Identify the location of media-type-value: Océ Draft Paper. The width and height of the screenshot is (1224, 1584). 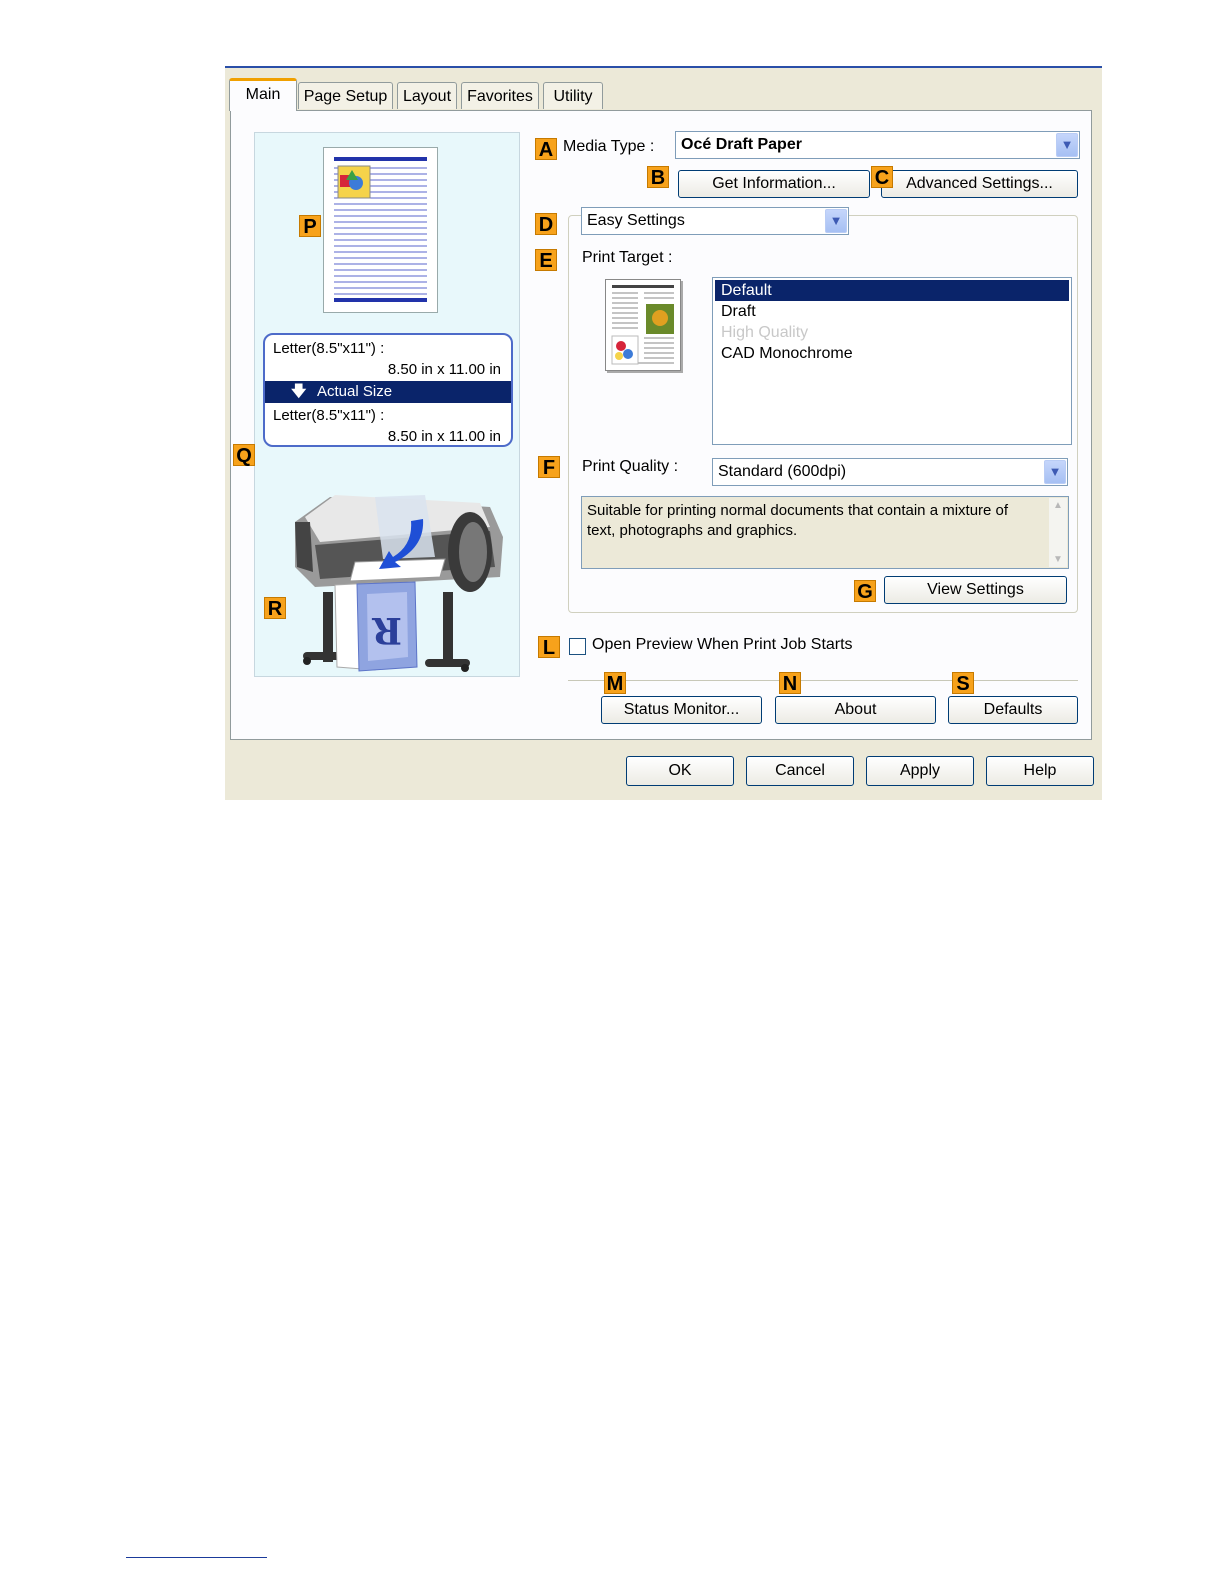
(741, 144).